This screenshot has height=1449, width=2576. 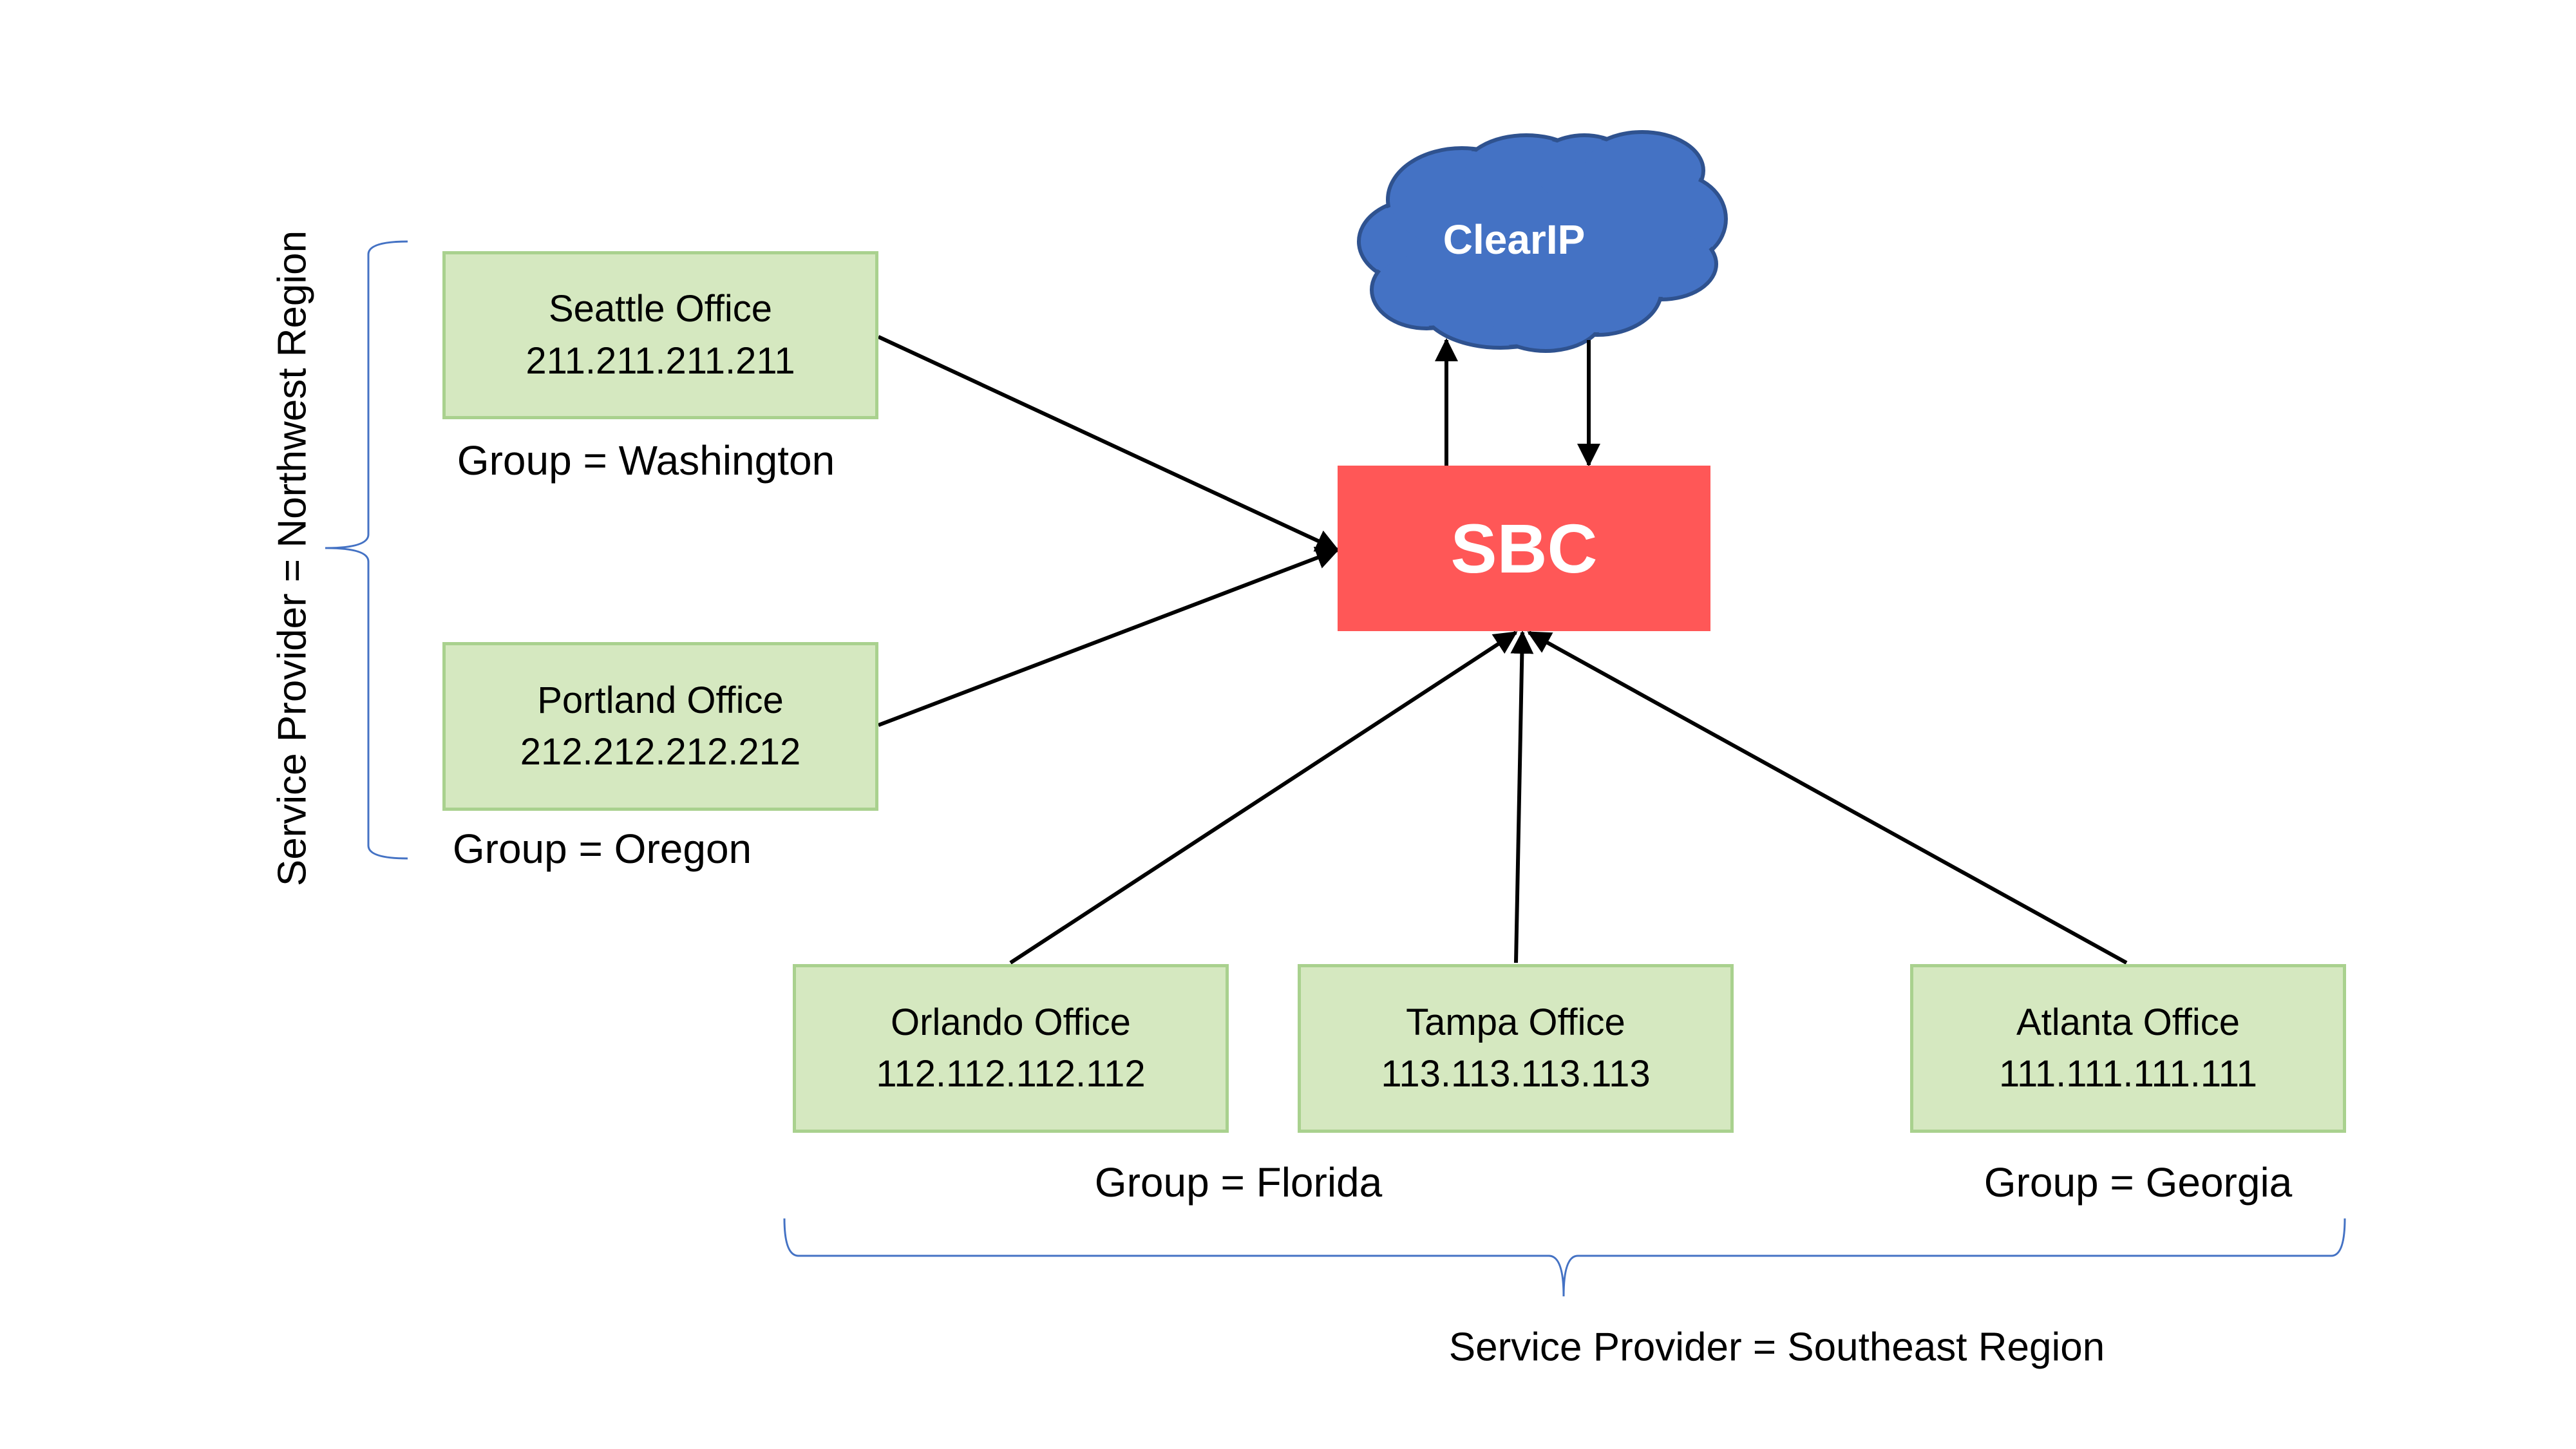 I want to click on group-georgia-label: Group = Georgia, so click(x=2138, y=1182).